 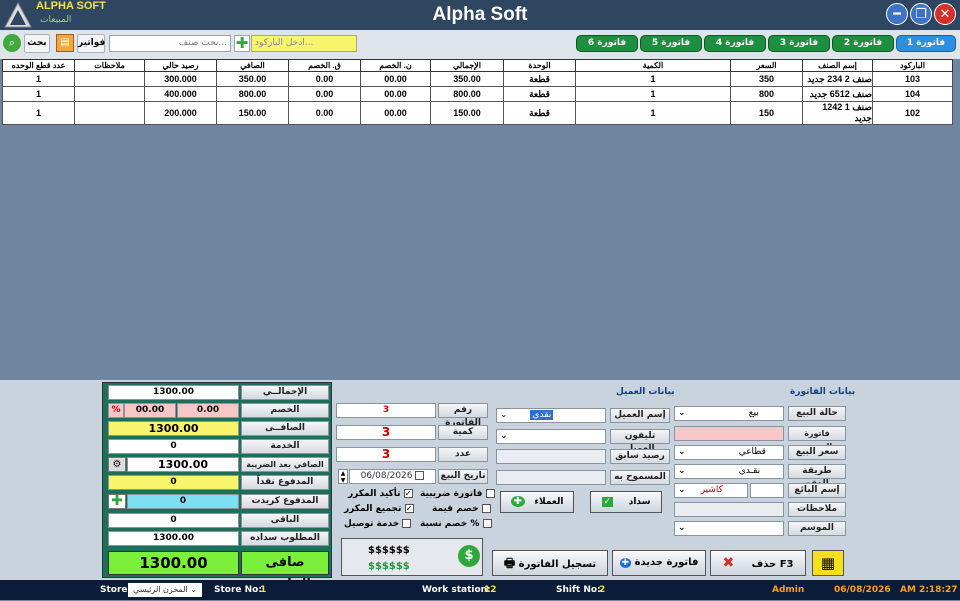 What do you see at coordinates (921, 14) in the screenshot?
I see `restore-button: ❐` at bounding box center [921, 14].